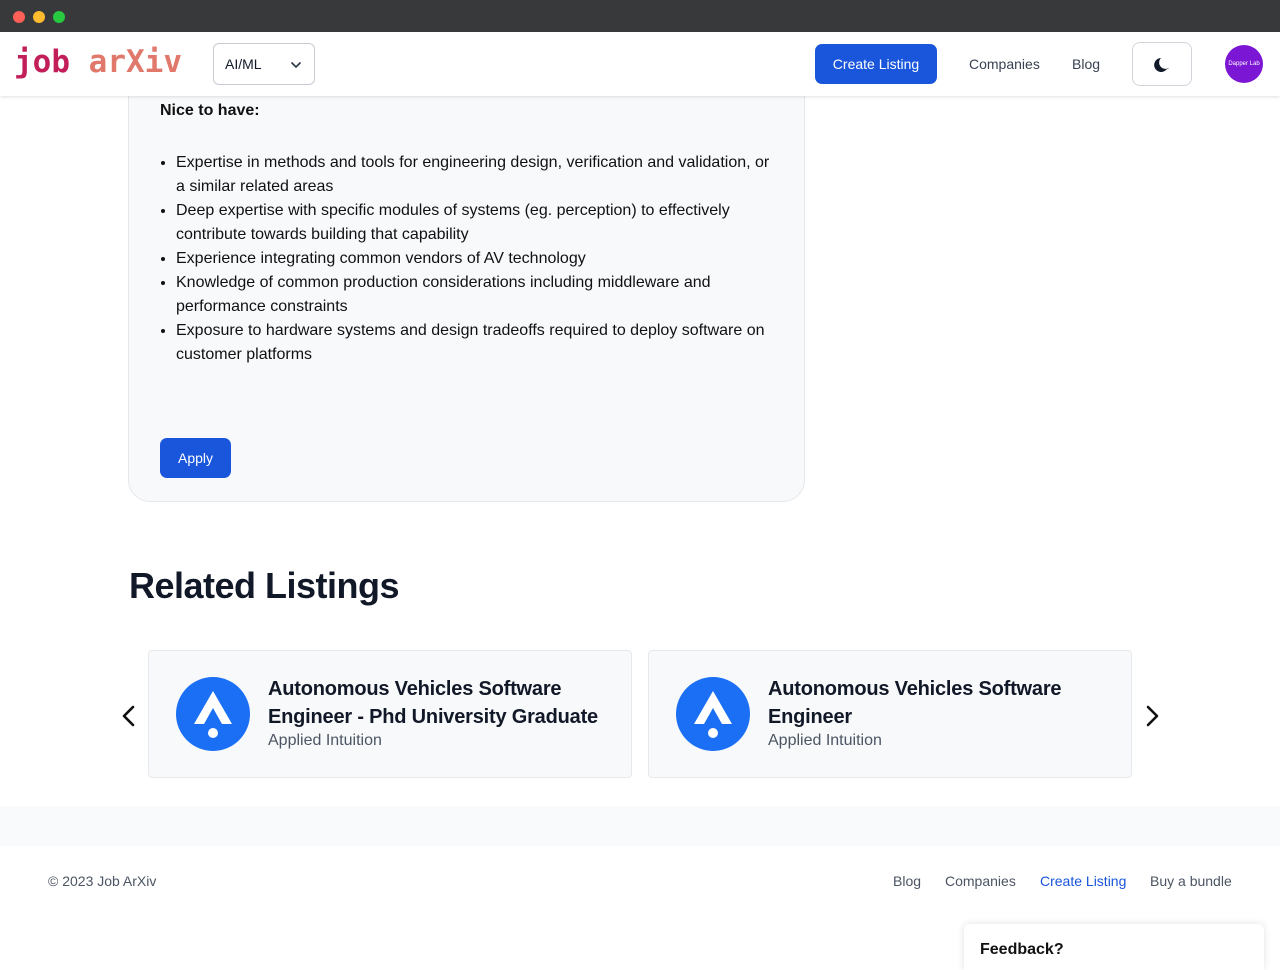  What do you see at coordinates (42, 62) in the screenshot?
I see `logo-job: job` at bounding box center [42, 62].